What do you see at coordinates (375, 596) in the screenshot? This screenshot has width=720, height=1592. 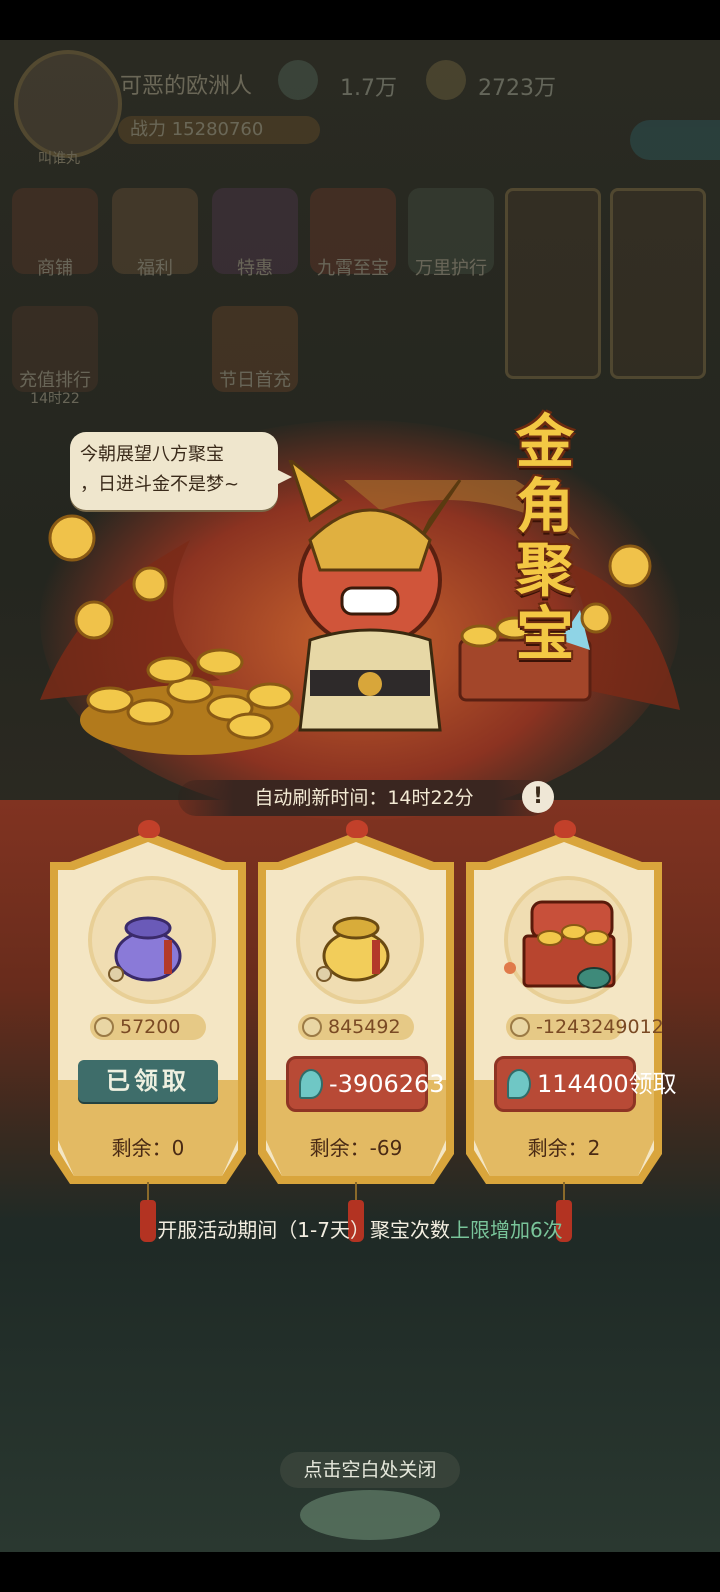 I see `golden-horned-demon-hero` at bounding box center [375, 596].